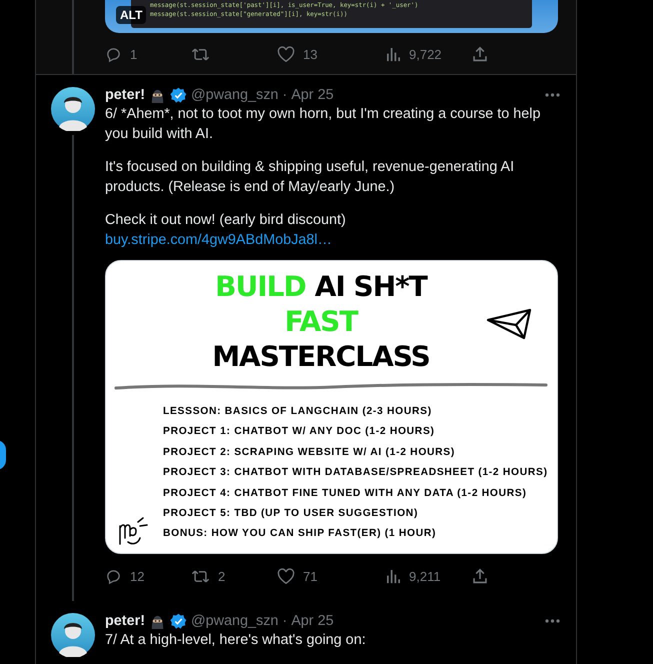  What do you see at coordinates (226, 220) in the screenshot?
I see `tweet-text: Check it out now! (early bird discount)` at bounding box center [226, 220].